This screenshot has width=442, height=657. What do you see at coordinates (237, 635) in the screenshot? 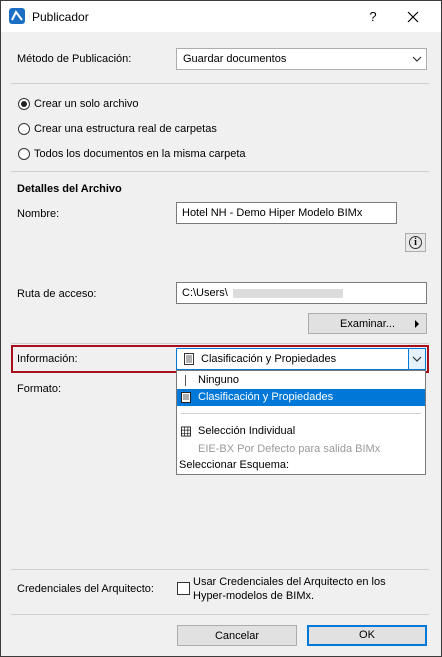
I see `cancel-button: Cancelar` at bounding box center [237, 635].